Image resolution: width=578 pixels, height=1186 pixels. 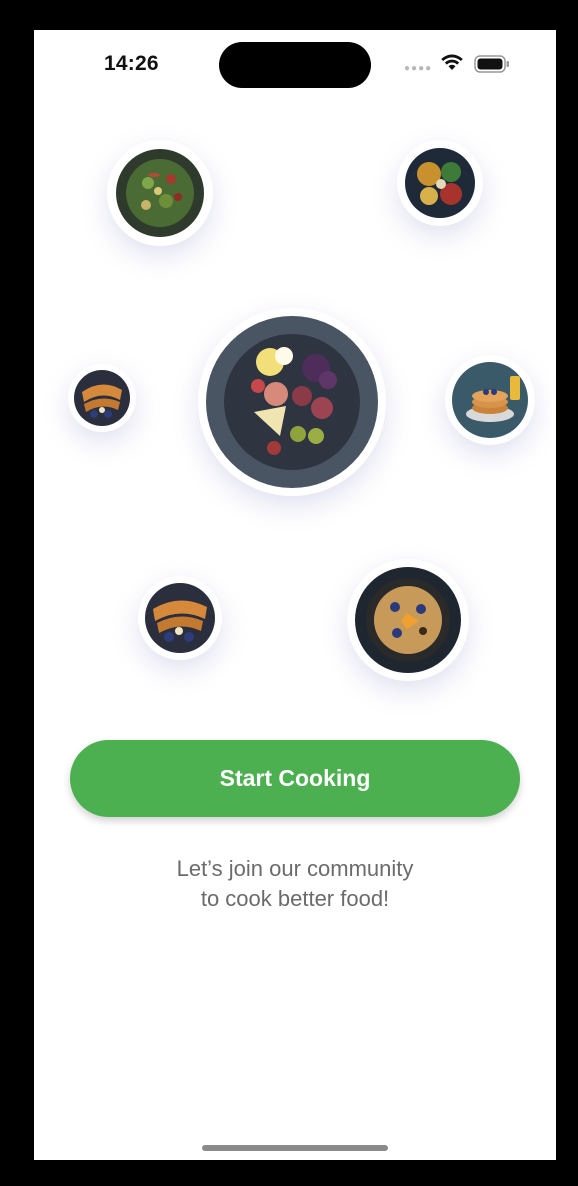 I want to click on pancake-stack-image, so click(x=490, y=400).